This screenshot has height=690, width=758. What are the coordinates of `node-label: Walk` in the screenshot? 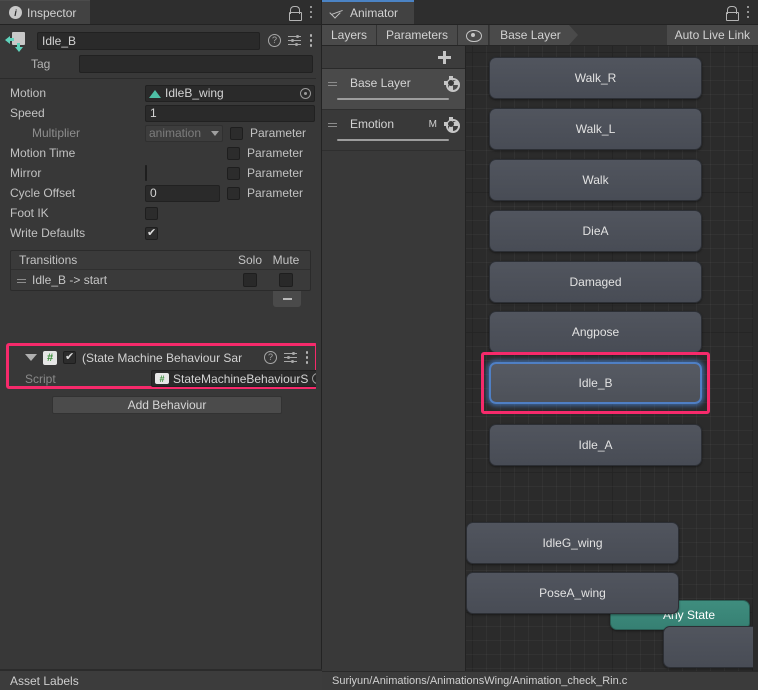 It's located at (595, 180).